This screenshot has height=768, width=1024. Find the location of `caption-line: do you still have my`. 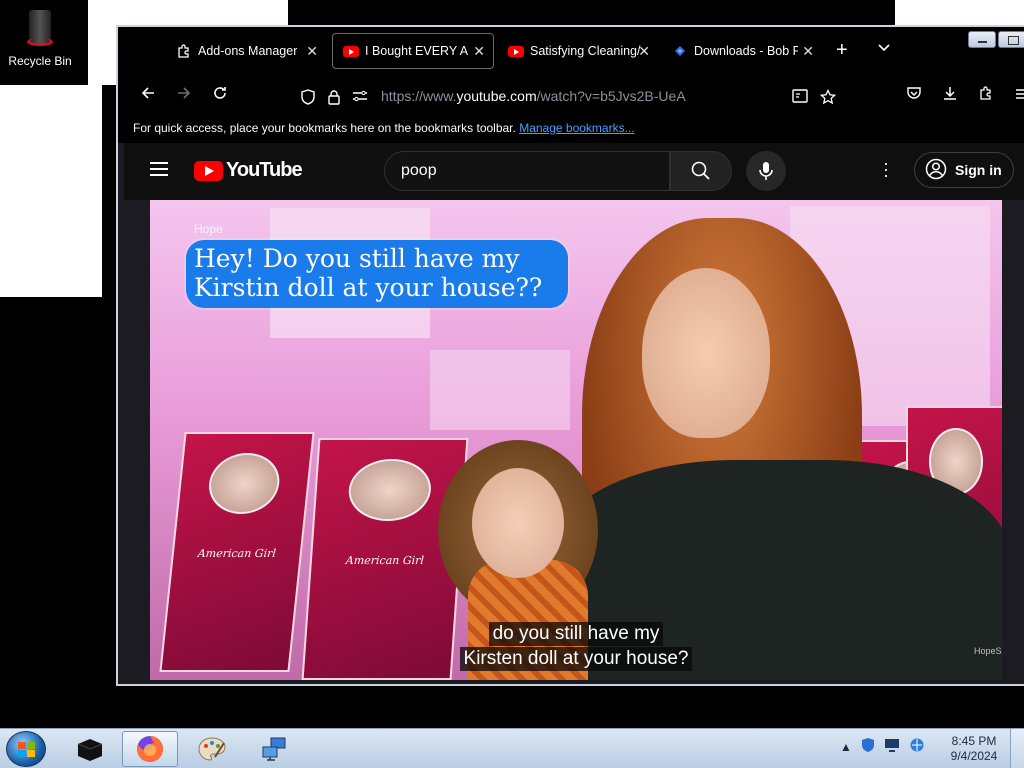

caption-line: do you still have my is located at coordinates (576, 634).